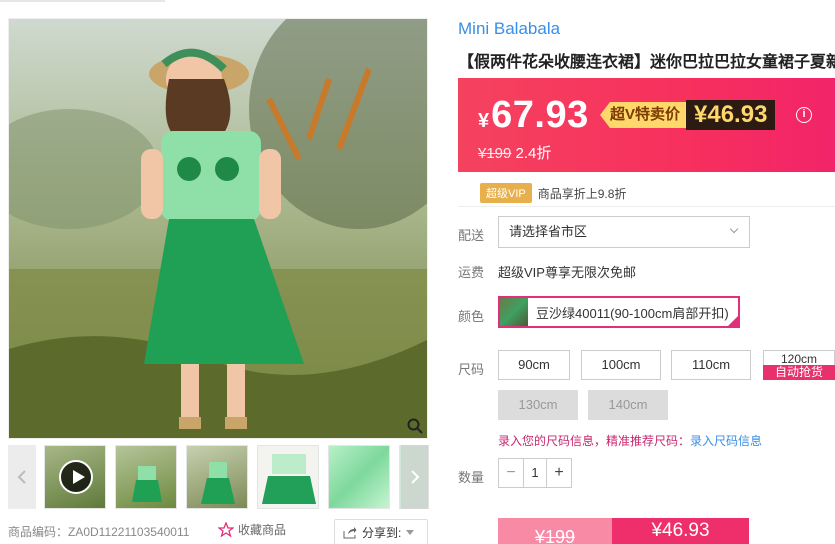 The image size is (835, 544). What do you see at coordinates (726, 441) in the screenshot?
I see `size-tip-link: 录入尺码信息` at bounding box center [726, 441].